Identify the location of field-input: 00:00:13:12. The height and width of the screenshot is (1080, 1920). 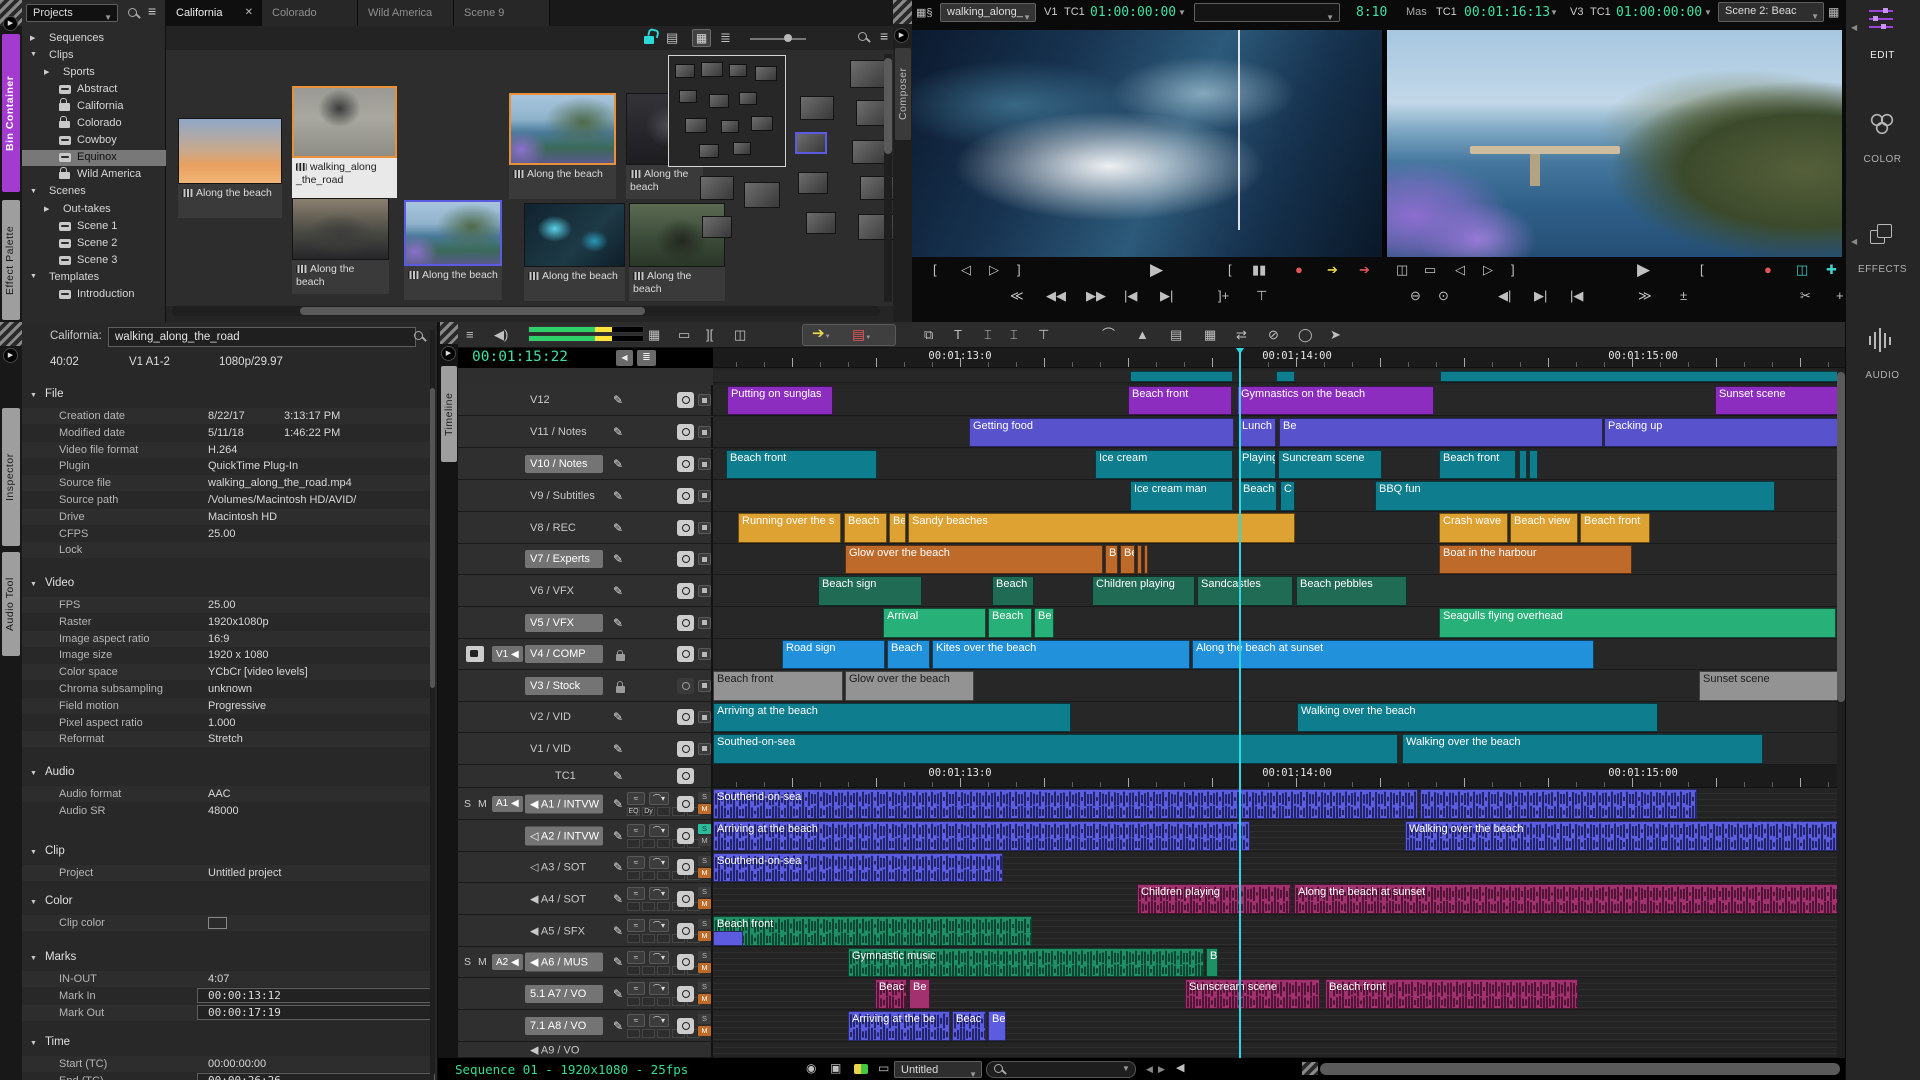
(316, 995).